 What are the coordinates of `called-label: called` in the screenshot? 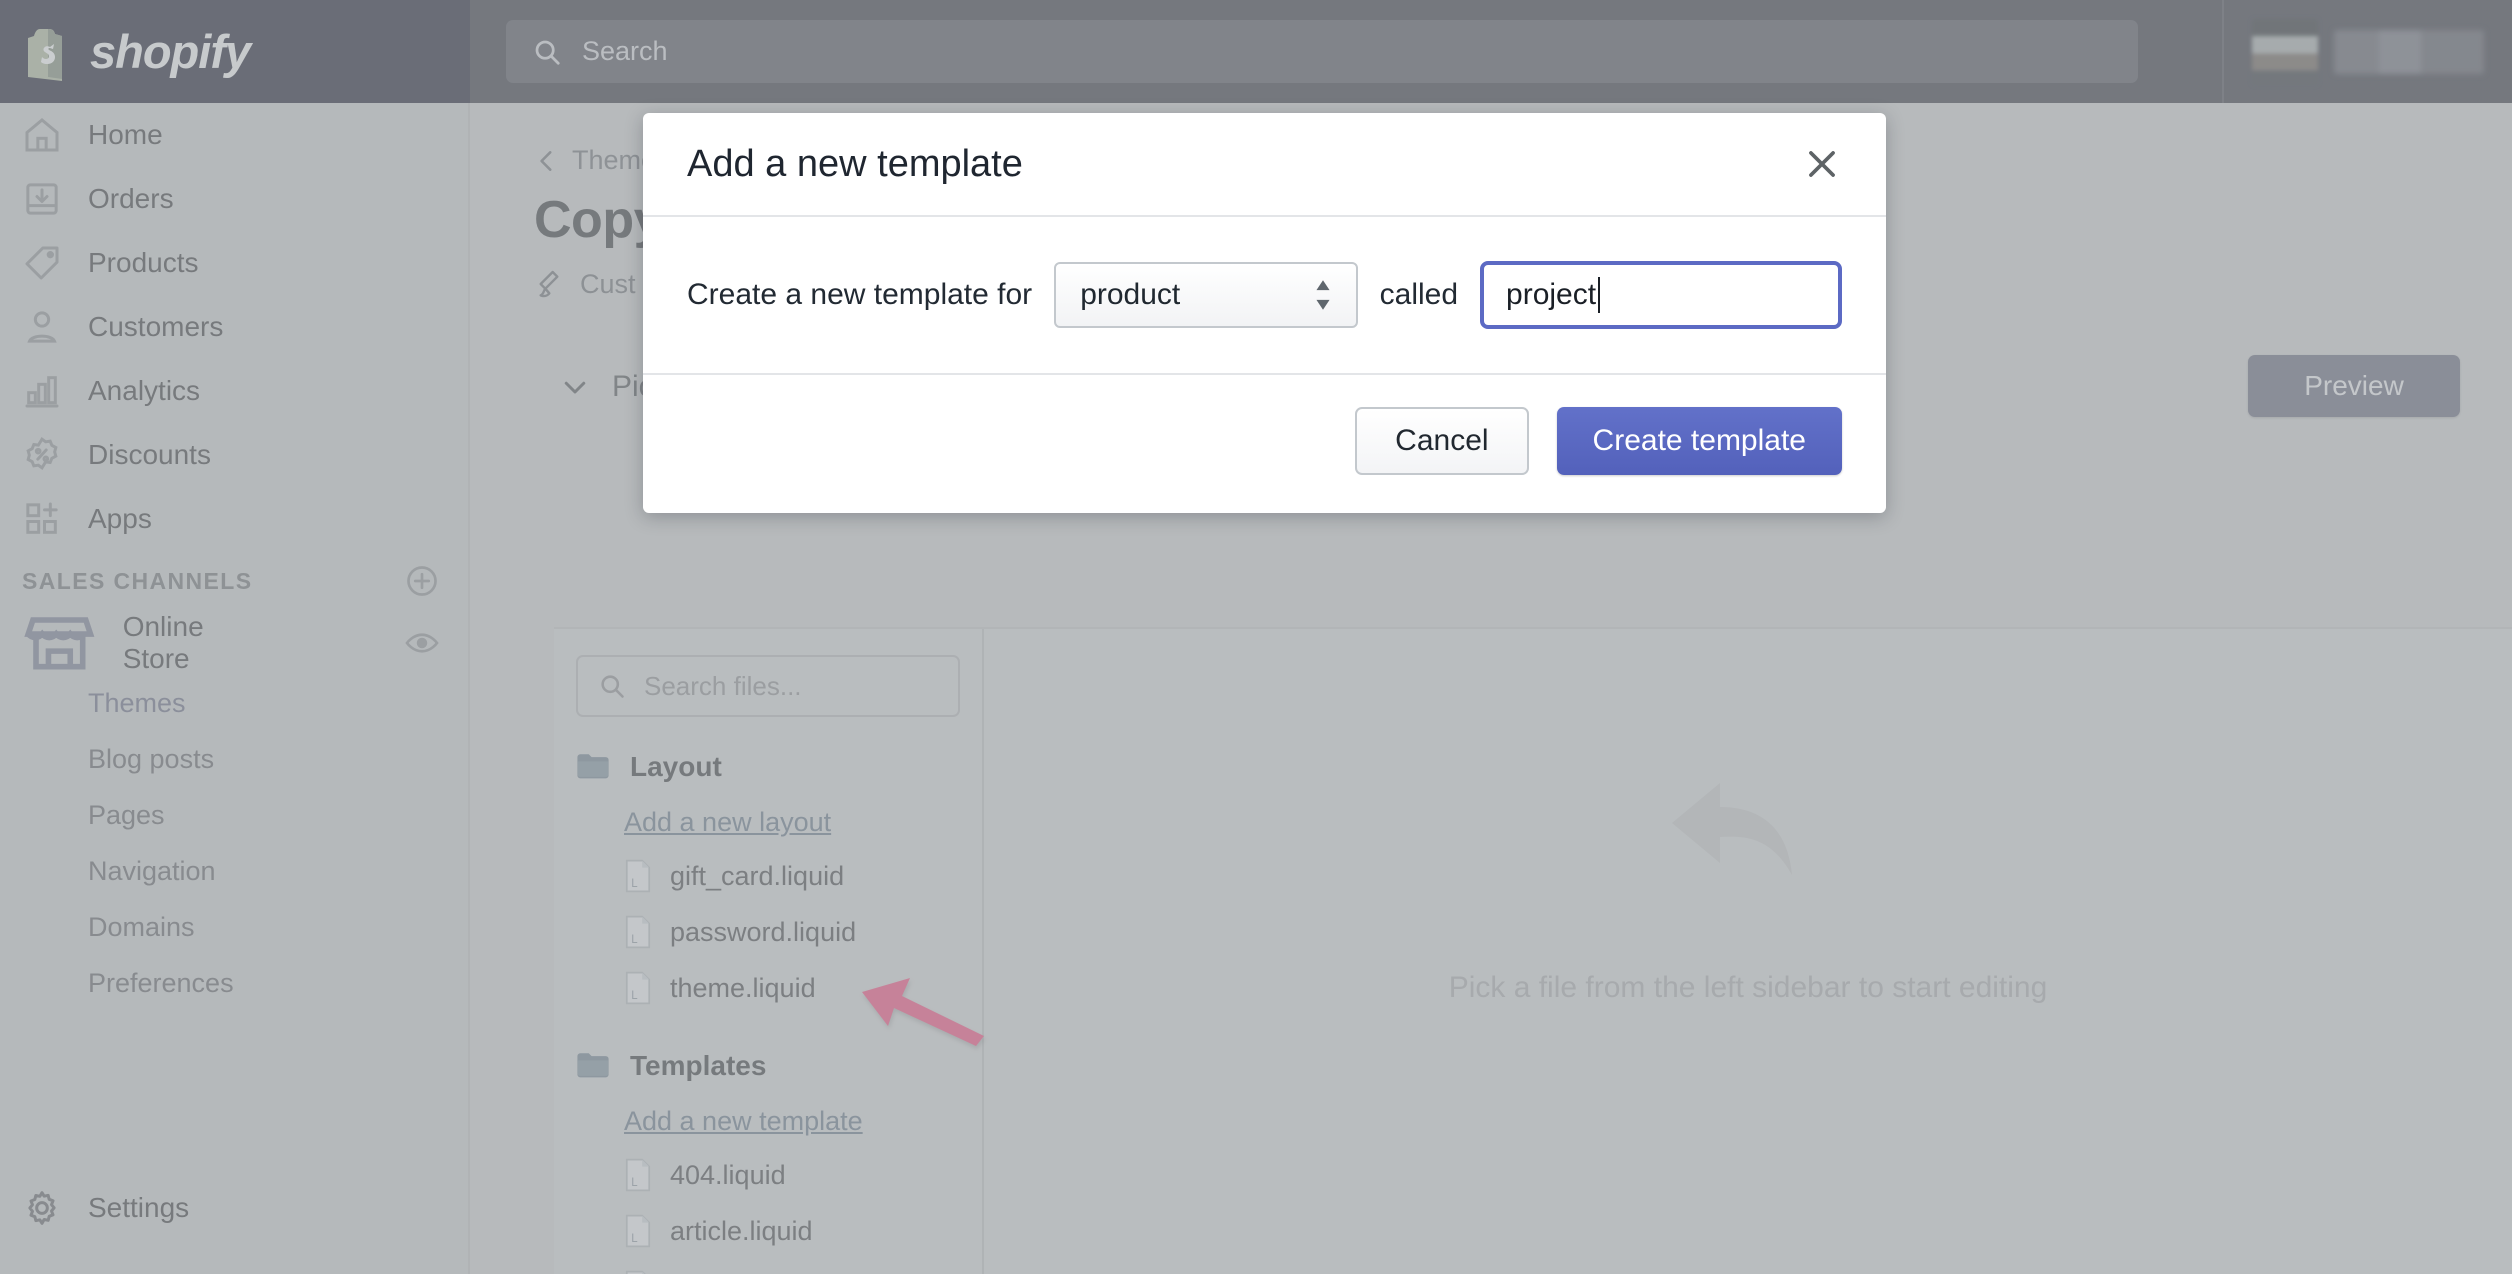 It's located at (1419, 294).